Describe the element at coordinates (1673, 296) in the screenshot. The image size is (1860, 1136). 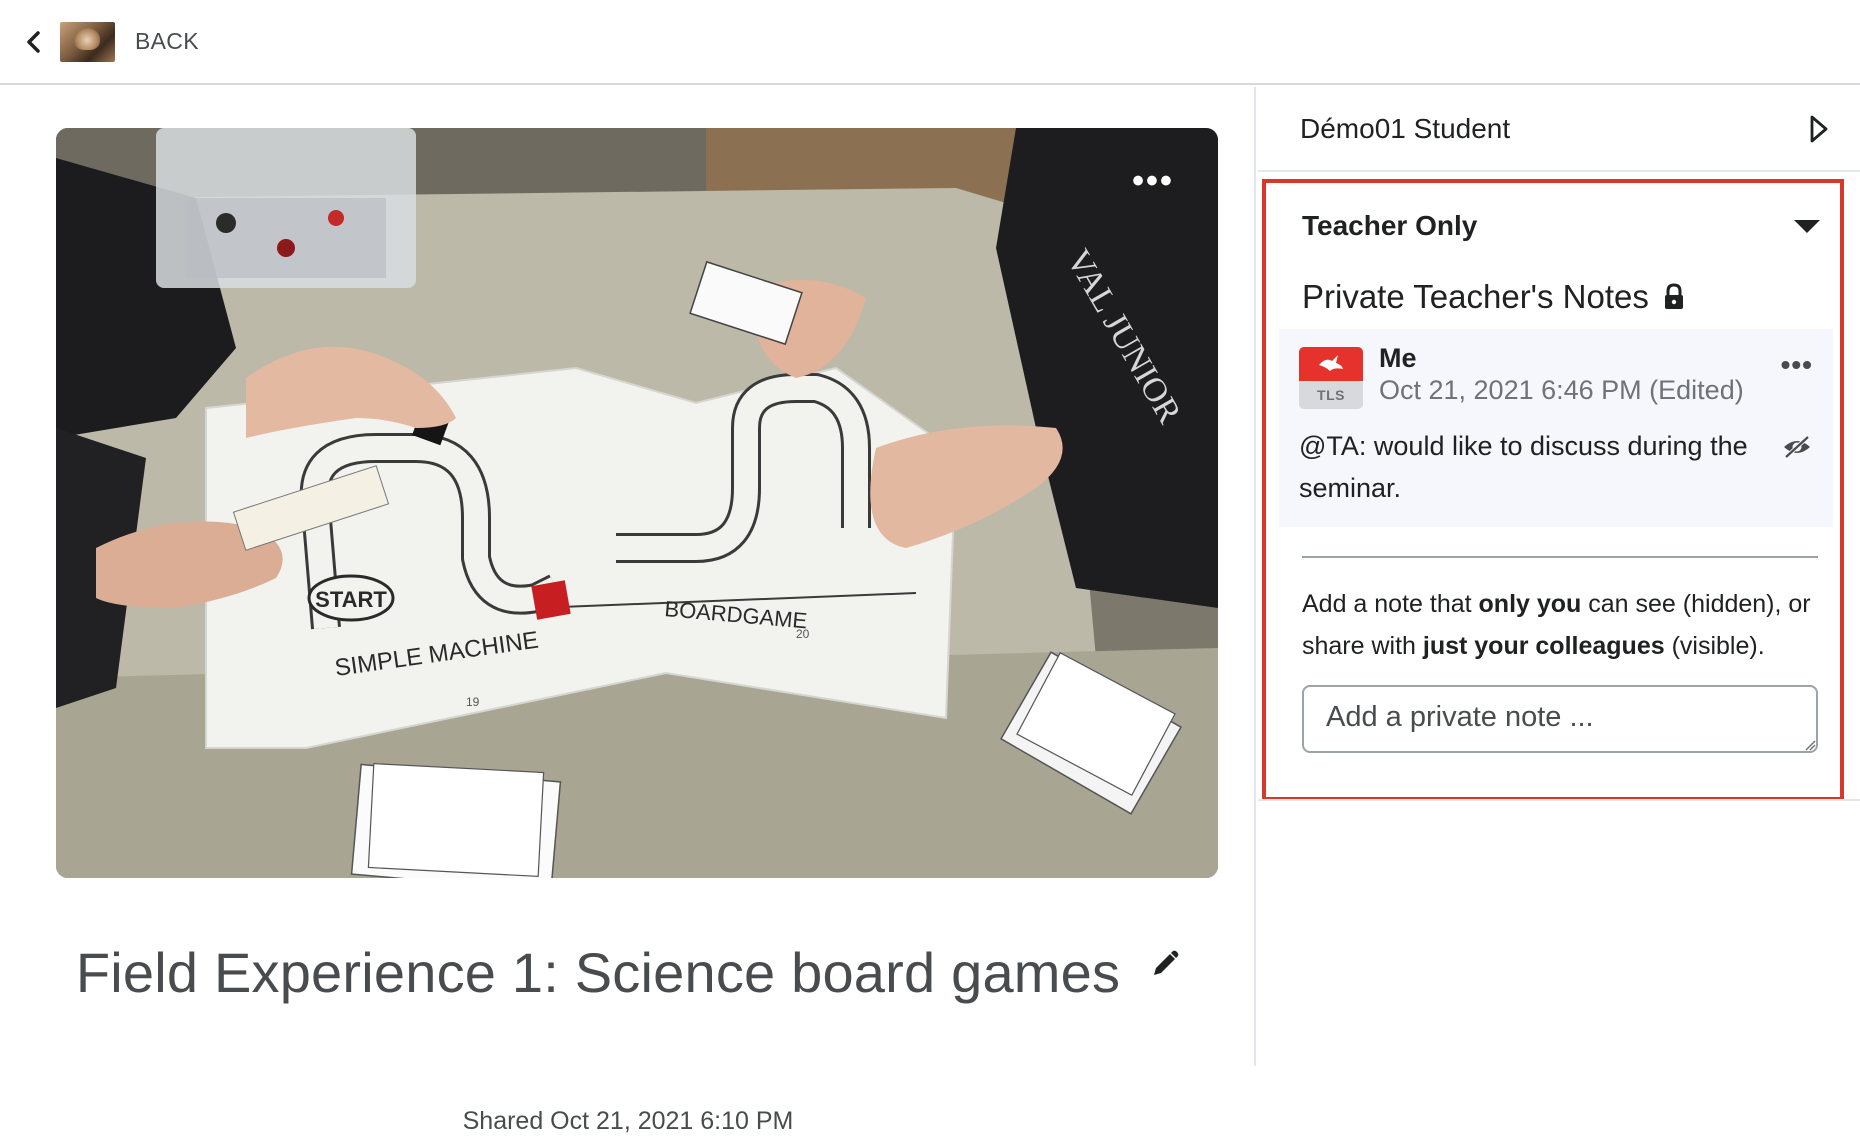
I see `lock-icon` at that location.